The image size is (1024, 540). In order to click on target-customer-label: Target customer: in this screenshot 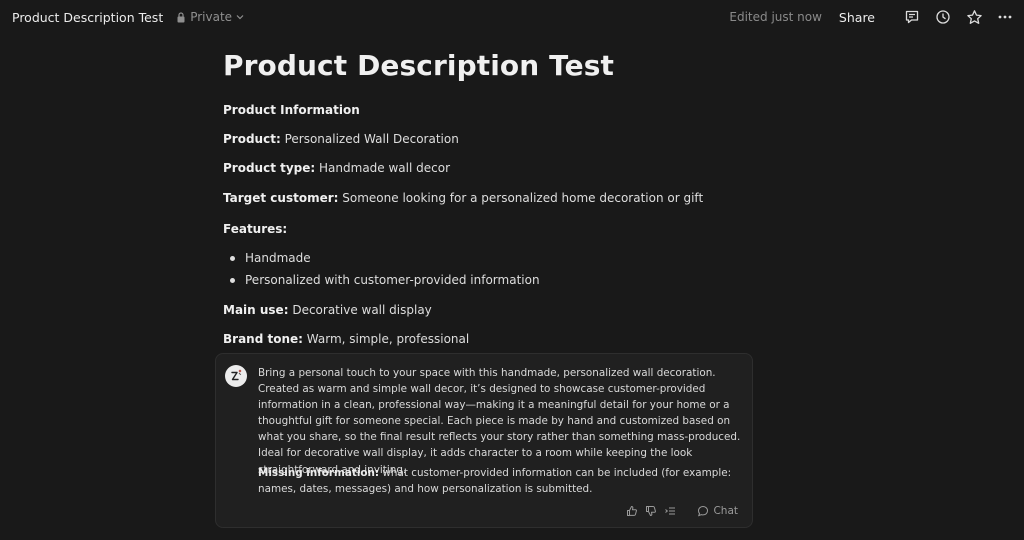, I will do `click(281, 198)`.